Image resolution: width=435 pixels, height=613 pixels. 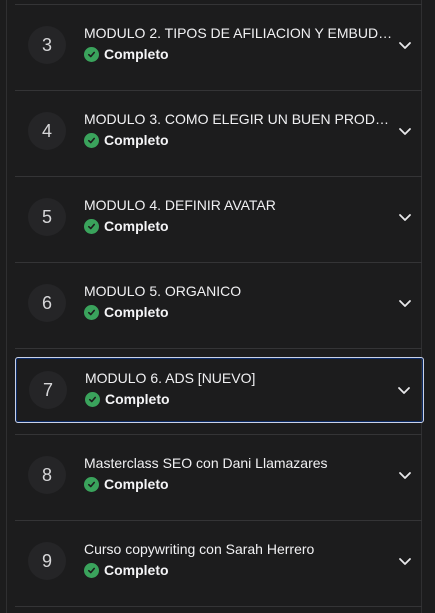 I want to click on module-title: Masterclass SEO con Dani Llamazares, so click(x=206, y=463).